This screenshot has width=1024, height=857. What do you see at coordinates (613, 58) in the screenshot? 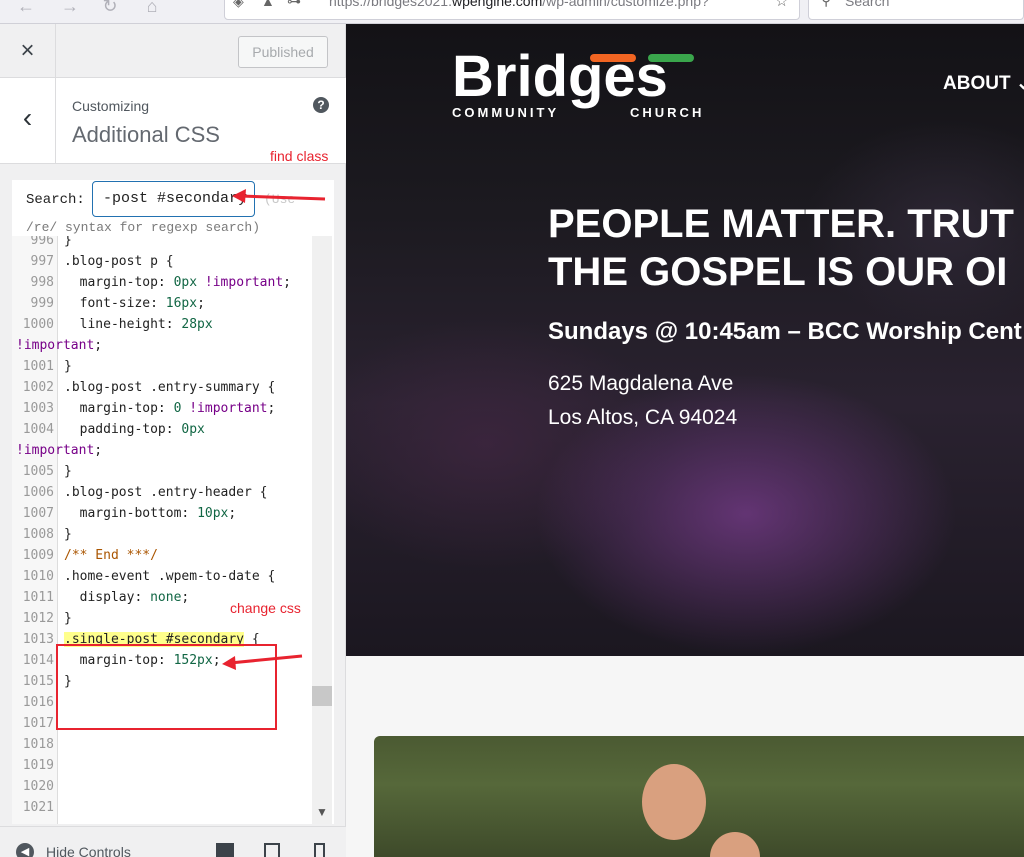
I see `logo-orange-swoosh` at bounding box center [613, 58].